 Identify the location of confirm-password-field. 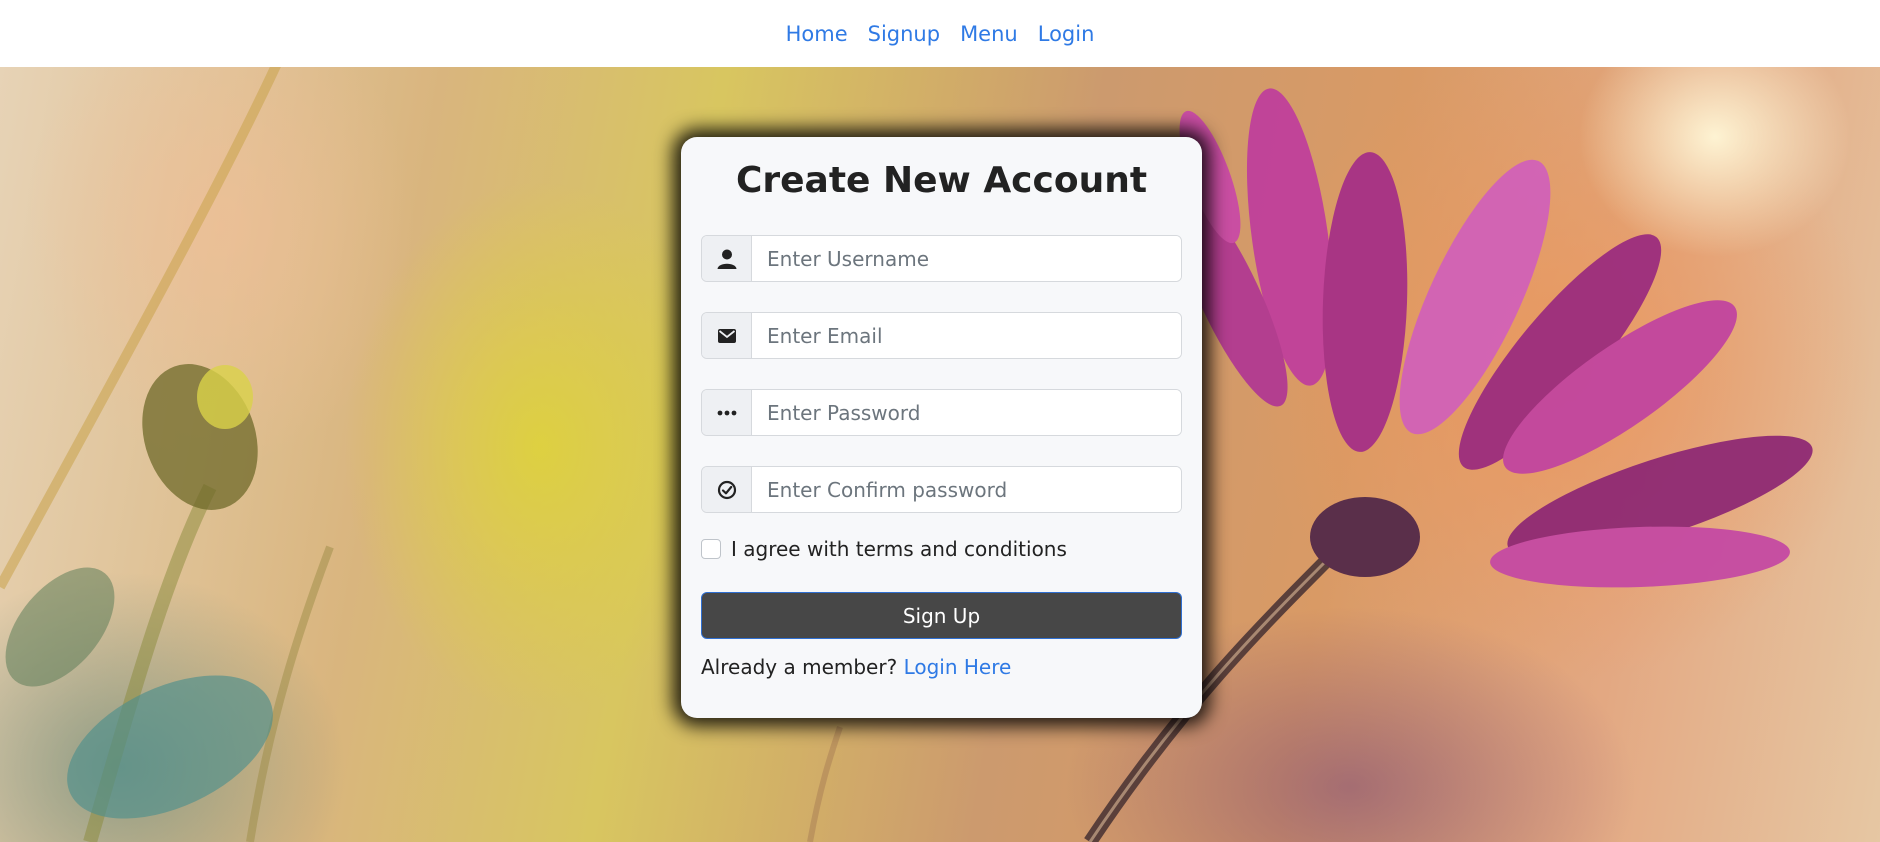
(941, 489).